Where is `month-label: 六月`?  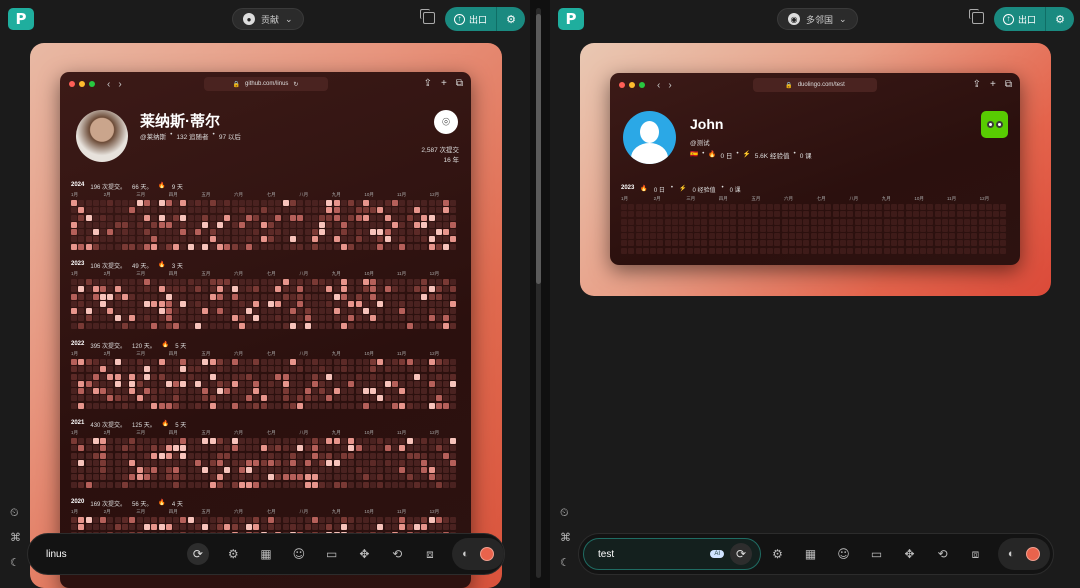 month-label: 六月 is located at coordinates (788, 198).